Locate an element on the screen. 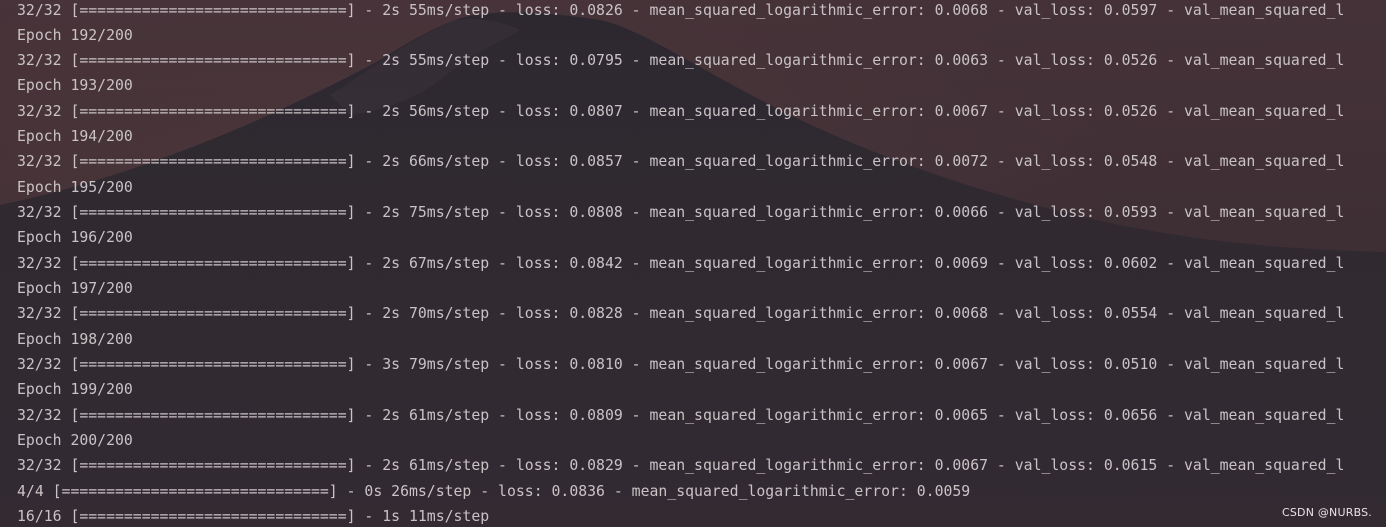 The width and height of the screenshot is (1386, 527). epoch-line: Epoch 198/200 is located at coordinates (75, 339).